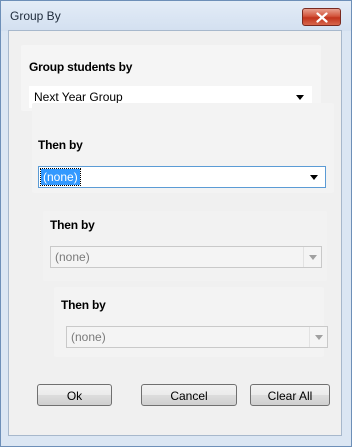 This screenshot has height=447, width=352. I want to click on then-by-value-2: (none), so click(72, 257).